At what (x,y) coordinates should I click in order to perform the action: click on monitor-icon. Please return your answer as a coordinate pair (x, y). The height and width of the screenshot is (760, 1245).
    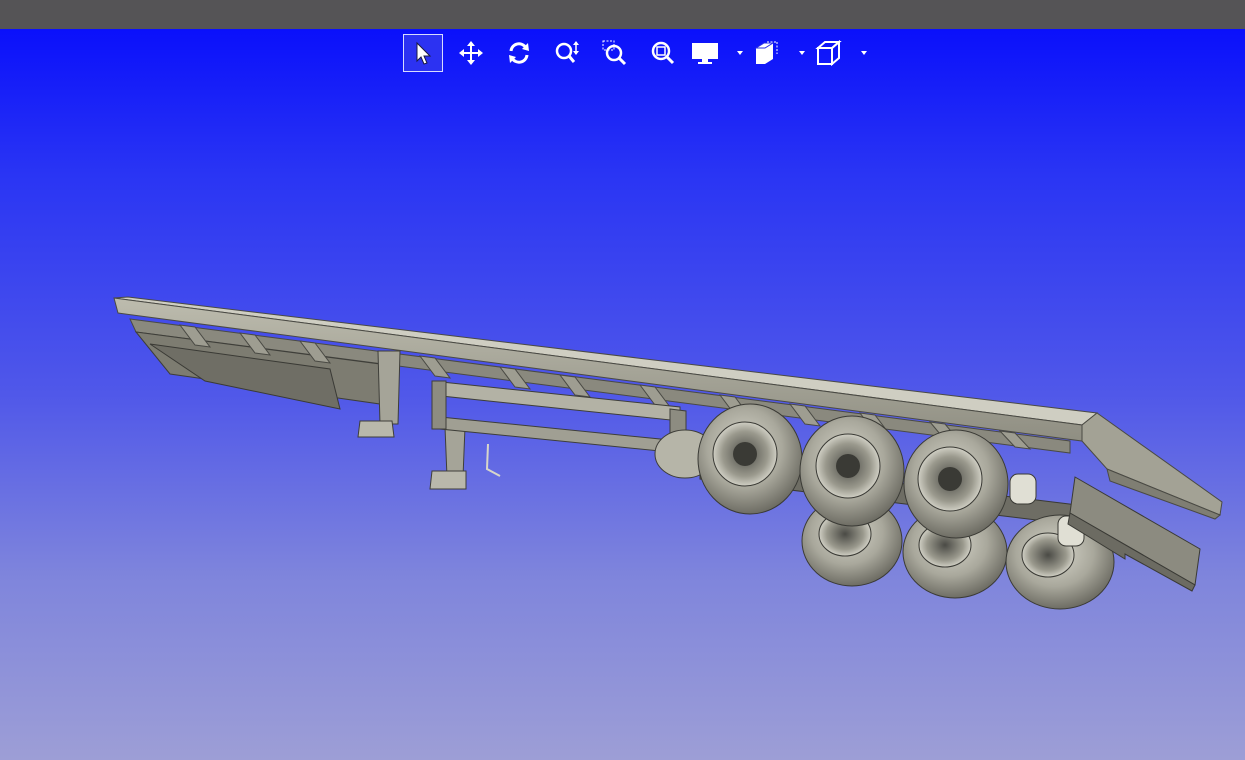
    Looking at the image, I should click on (705, 53).